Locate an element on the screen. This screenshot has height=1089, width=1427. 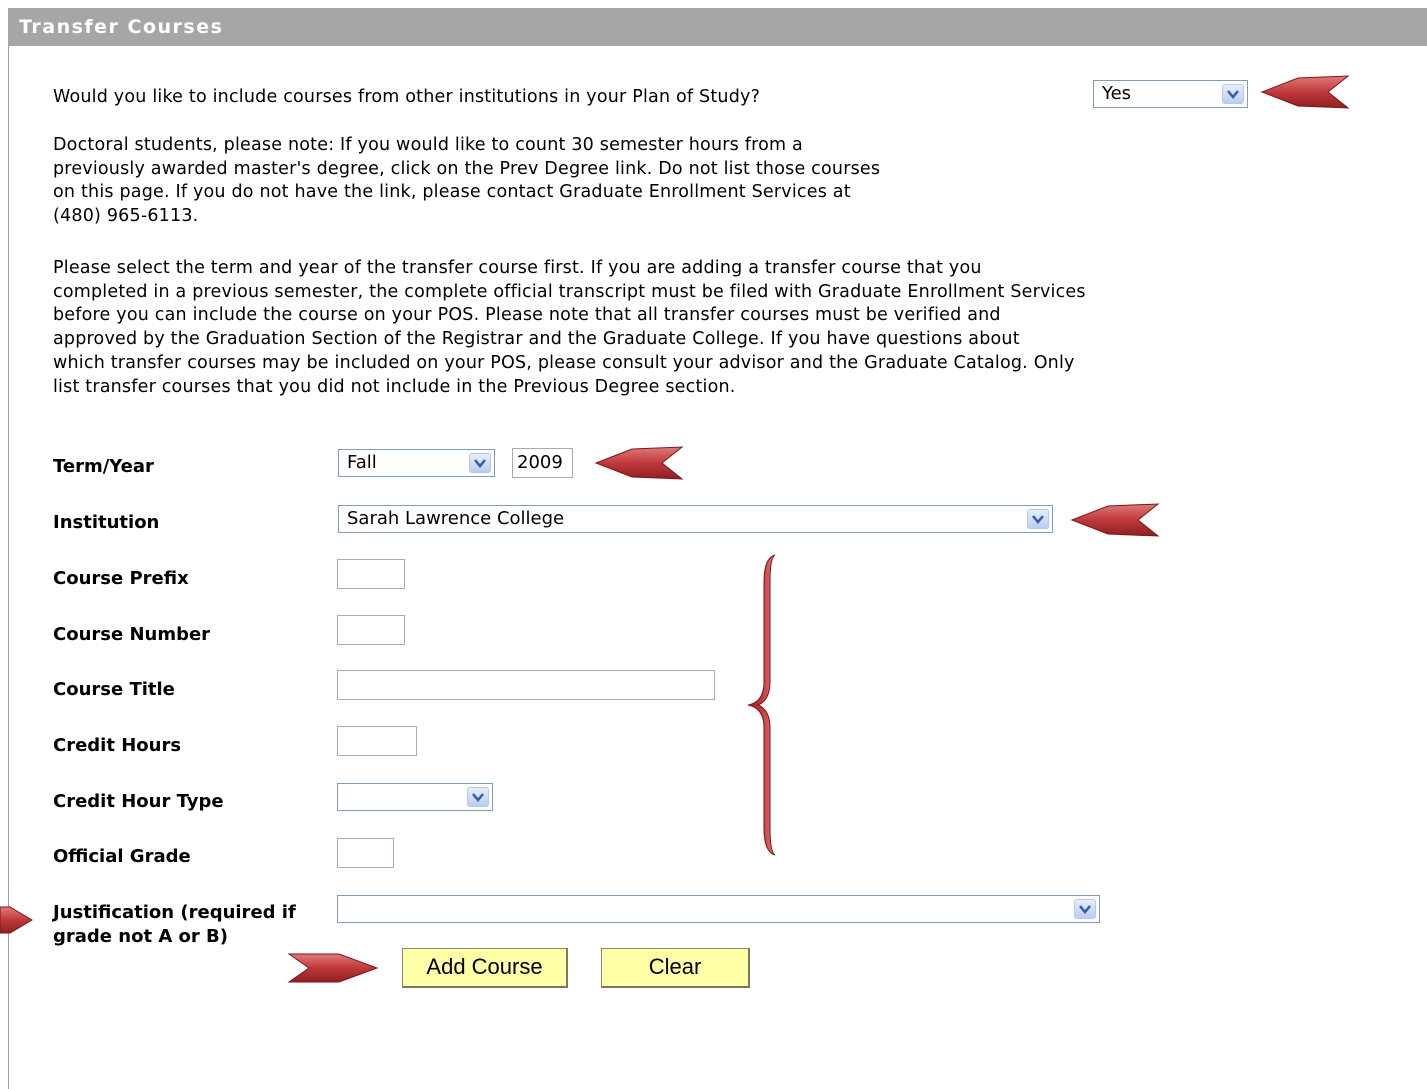
year-input: 2009 is located at coordinates (542, 463).